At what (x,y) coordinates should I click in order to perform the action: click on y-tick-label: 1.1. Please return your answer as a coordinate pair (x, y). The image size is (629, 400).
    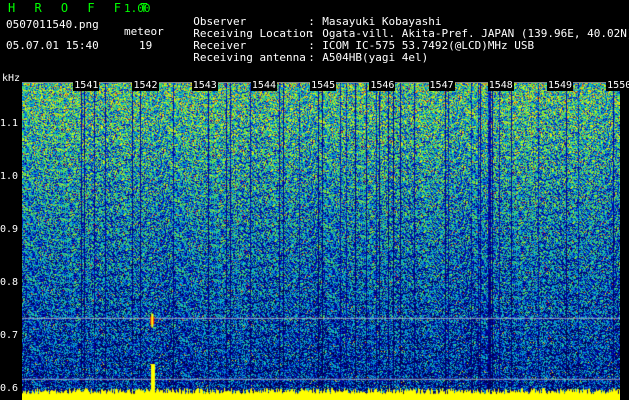
    Looking at the image, I should click on (9, 124).